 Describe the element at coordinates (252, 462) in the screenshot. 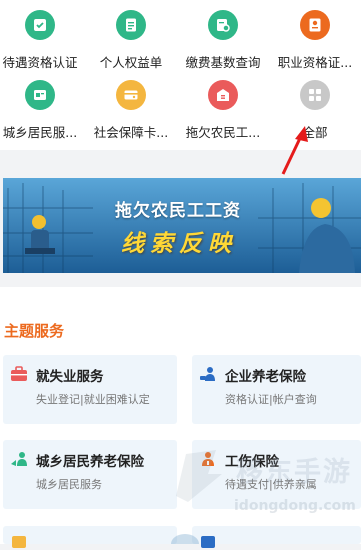

I see `service-title: 工伤保险` at that location.